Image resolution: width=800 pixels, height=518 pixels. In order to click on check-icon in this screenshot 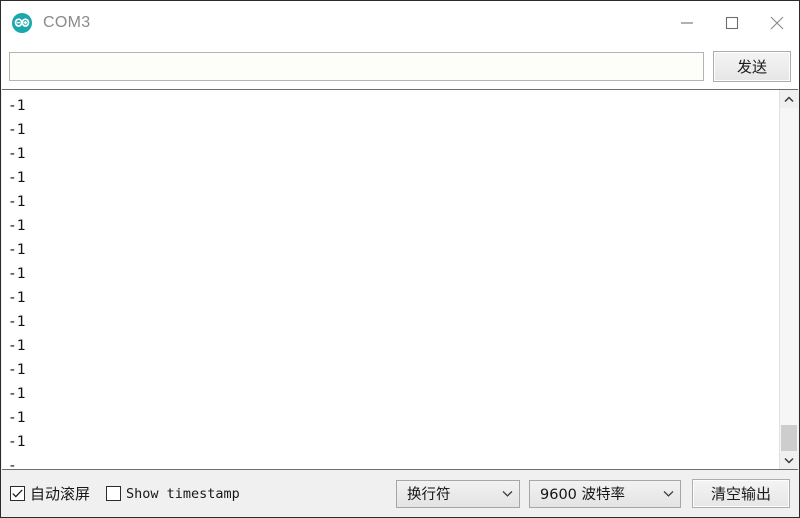, I will do `click(17, 493)`.